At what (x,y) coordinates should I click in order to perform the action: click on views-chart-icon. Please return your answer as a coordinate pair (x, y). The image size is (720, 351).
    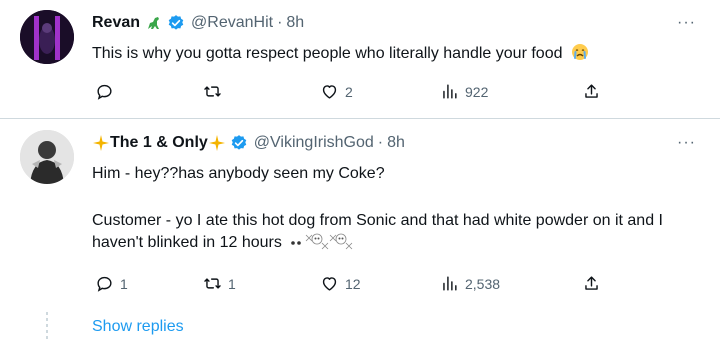
    Looking at the image, I should click on (450, 283).